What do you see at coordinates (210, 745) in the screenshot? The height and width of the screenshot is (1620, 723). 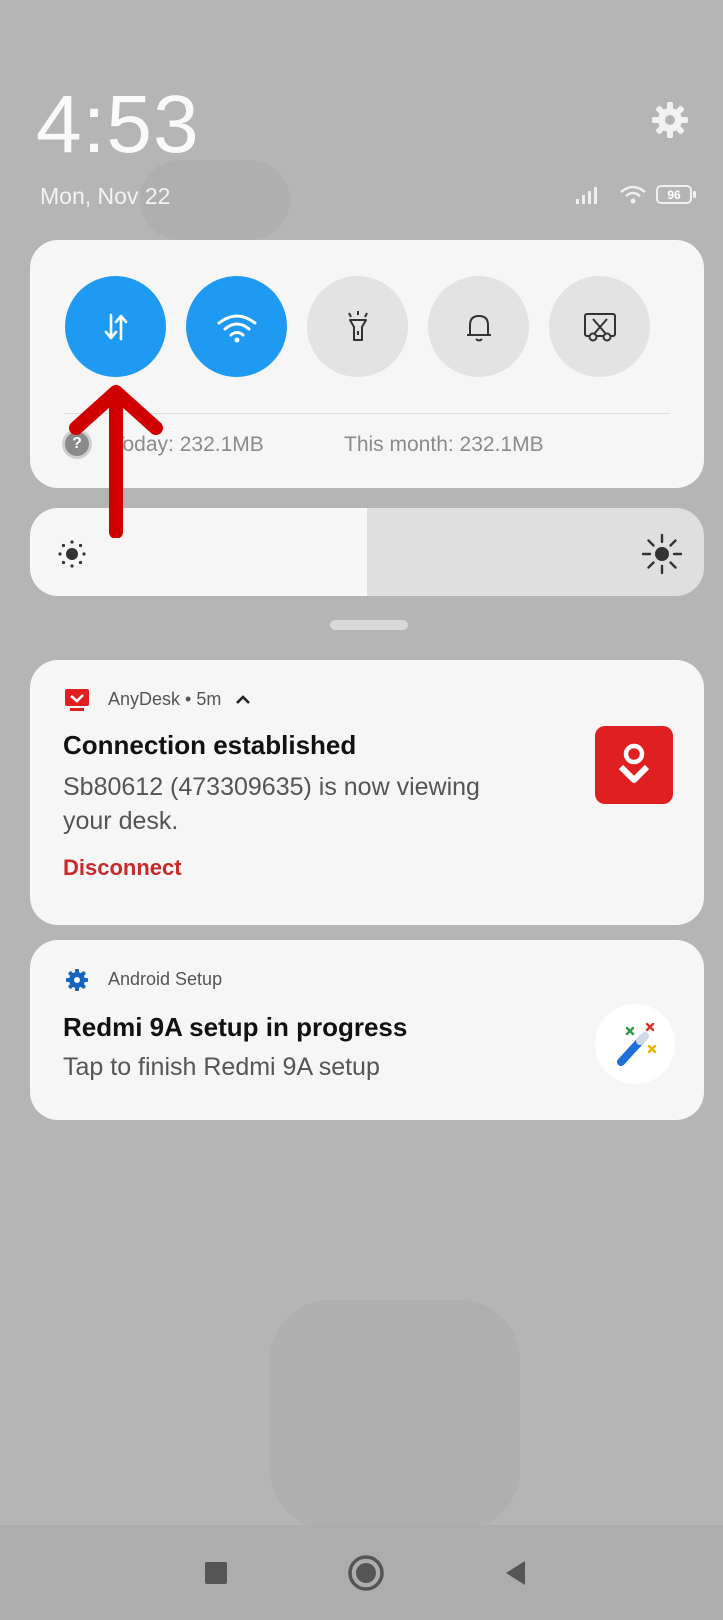 I see `notification-title: Connection established` at bounding box center [210, 745].